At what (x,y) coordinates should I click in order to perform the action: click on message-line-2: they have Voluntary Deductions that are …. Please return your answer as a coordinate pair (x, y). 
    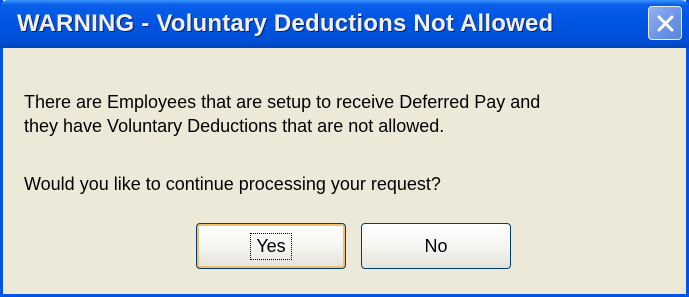
    Looking at the image, I should click on (234, 126).